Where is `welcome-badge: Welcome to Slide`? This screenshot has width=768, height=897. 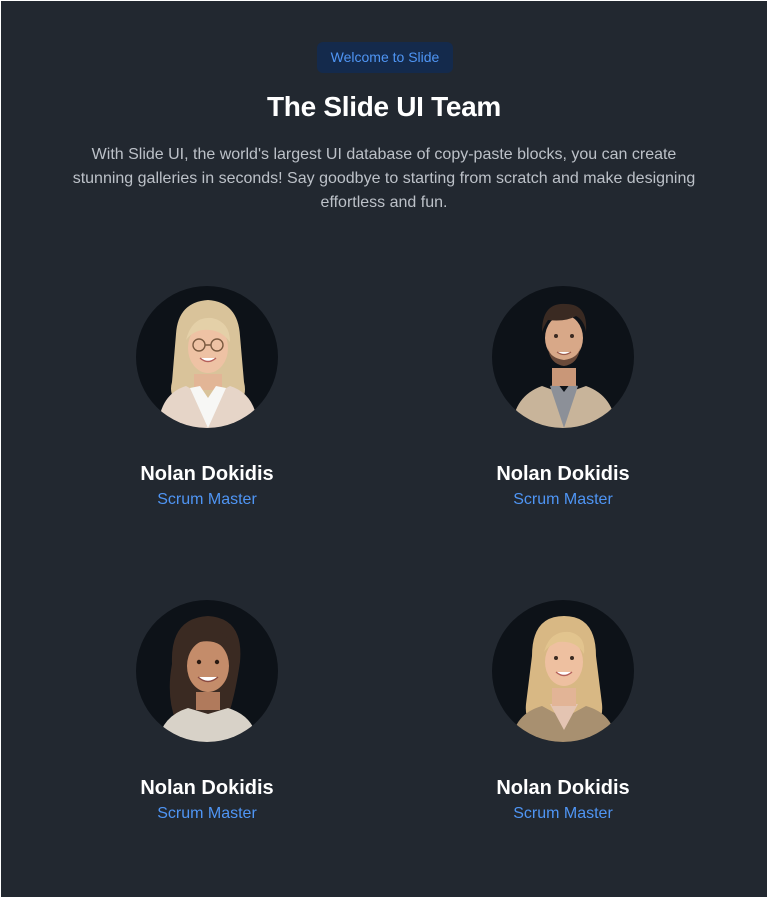 welcome-badge: Welcome to Slide is located at coordinates (385, 57).